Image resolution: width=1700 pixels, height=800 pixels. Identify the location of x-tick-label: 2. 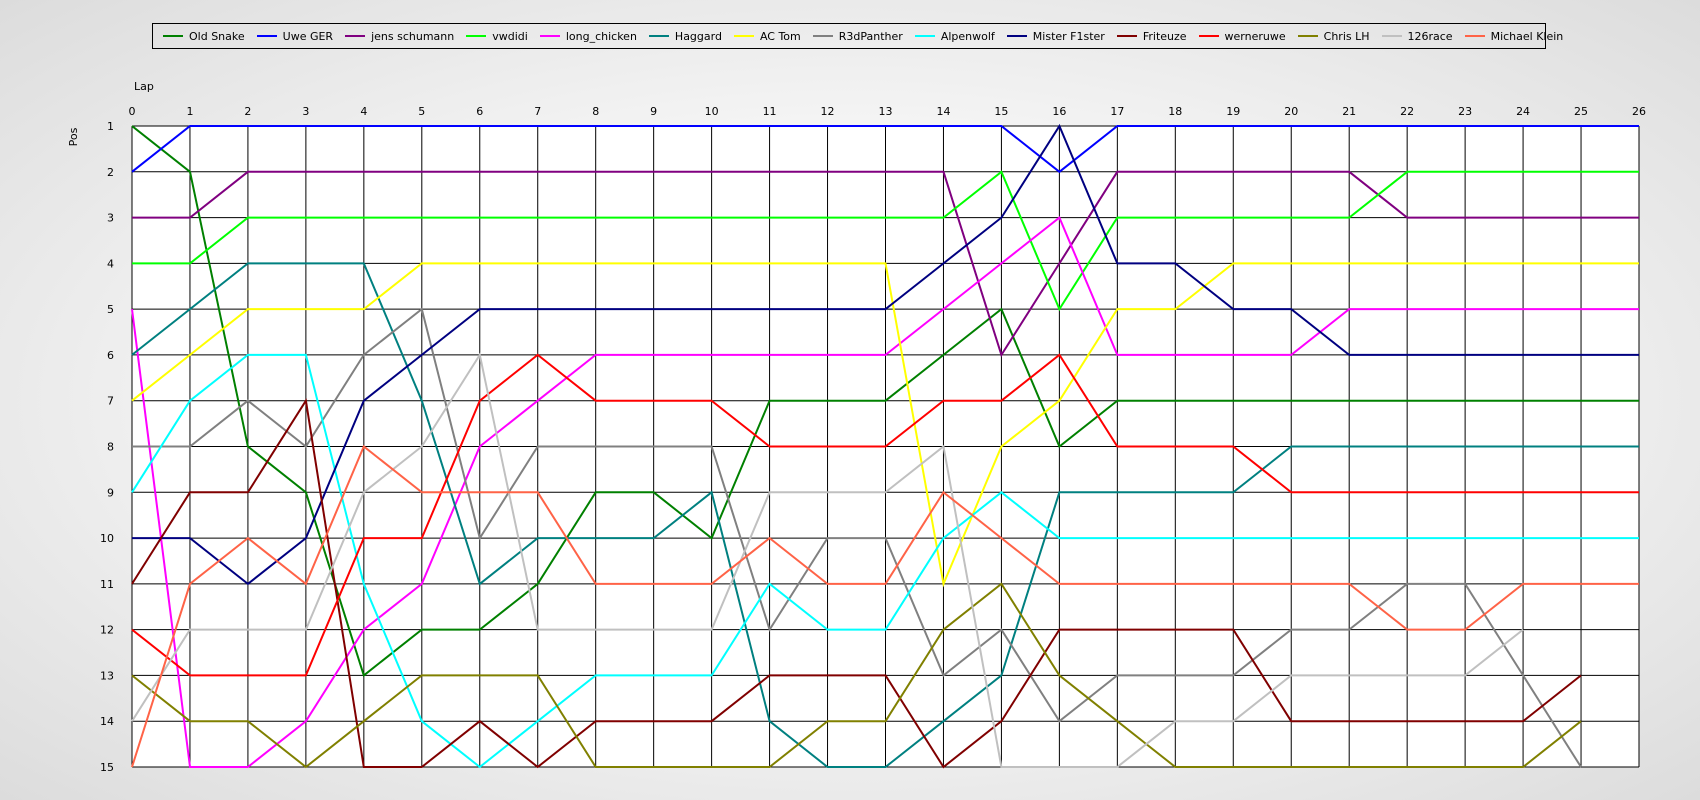
(247, 111).